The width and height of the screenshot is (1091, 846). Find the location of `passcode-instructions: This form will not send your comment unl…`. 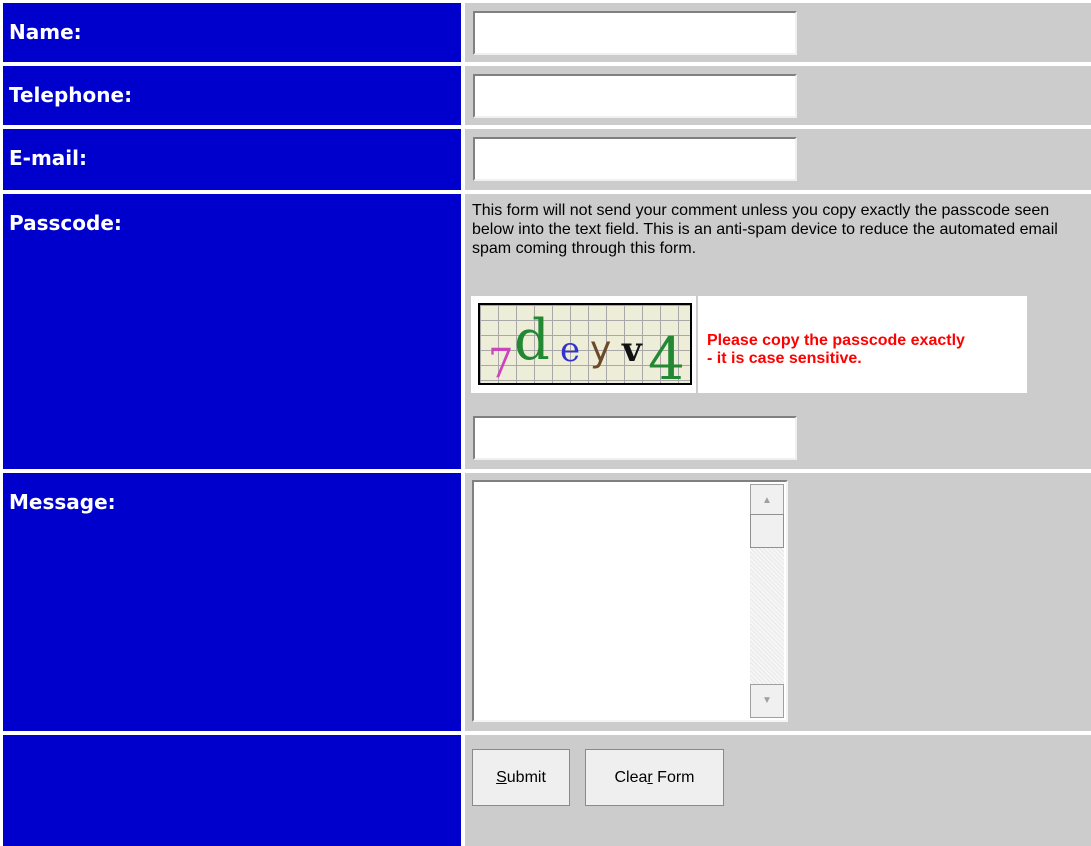

passcode-instructions: This form will not send your comment unl… is located at coordinates (765, 229).